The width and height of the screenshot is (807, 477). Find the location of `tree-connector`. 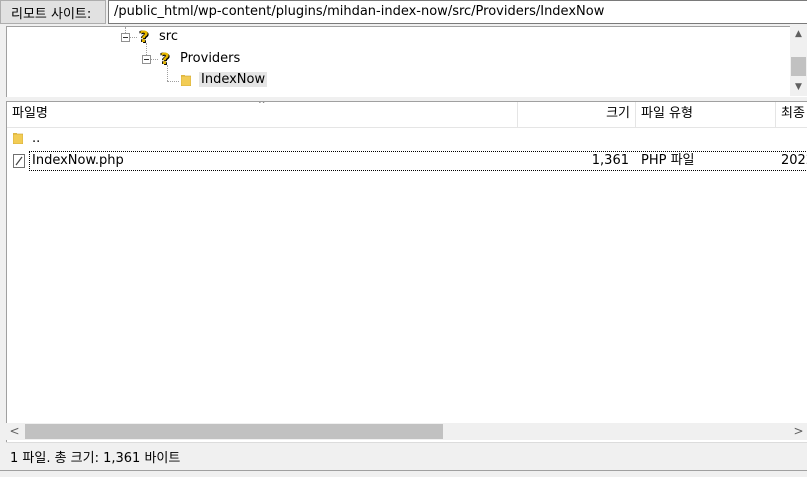

tree-connector is located at coordinates (173, 81).